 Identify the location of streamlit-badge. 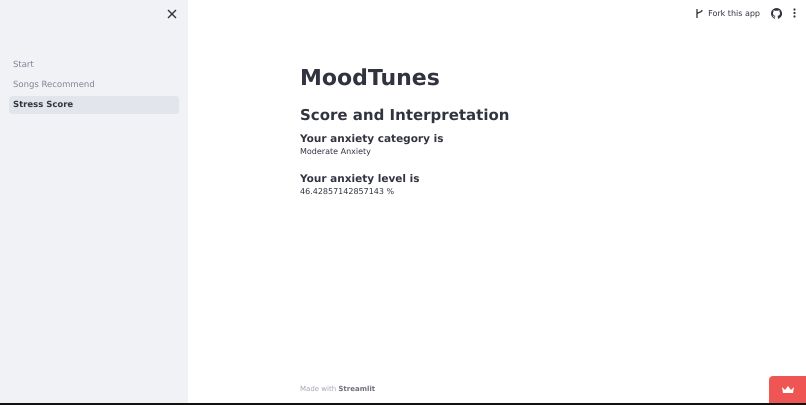
(787, 389).